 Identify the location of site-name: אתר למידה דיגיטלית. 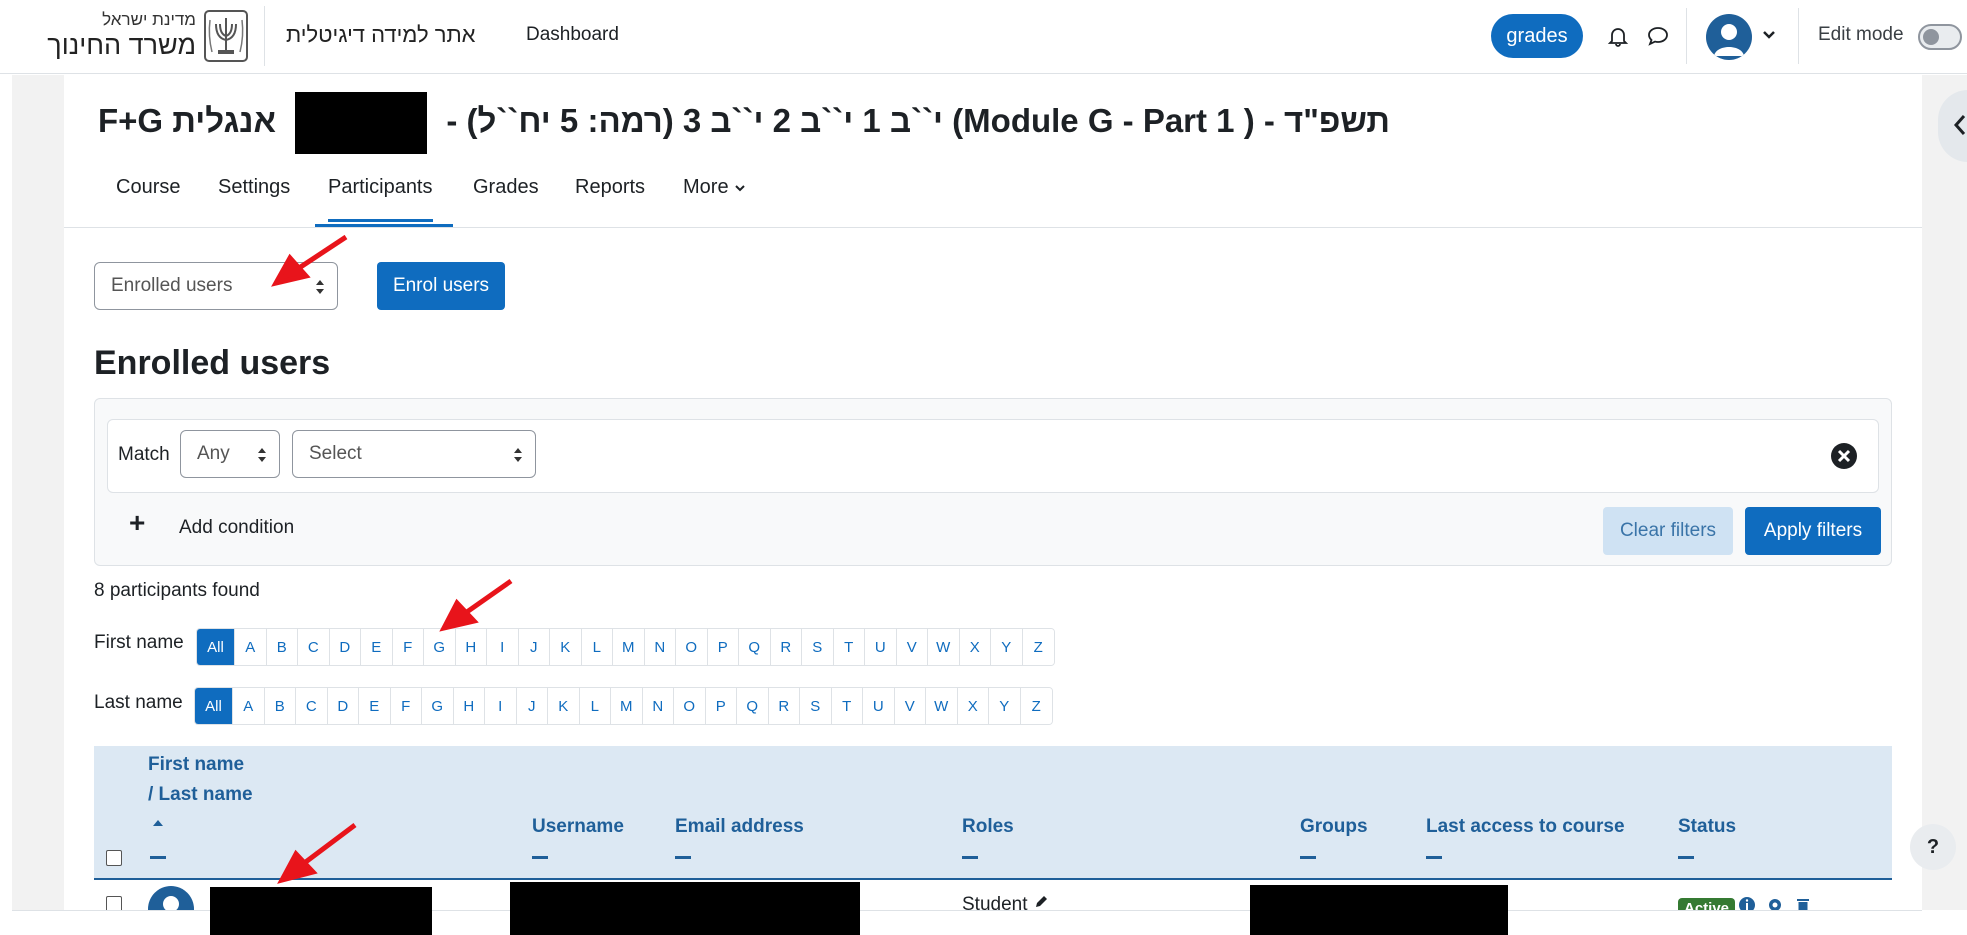
(381, 35).